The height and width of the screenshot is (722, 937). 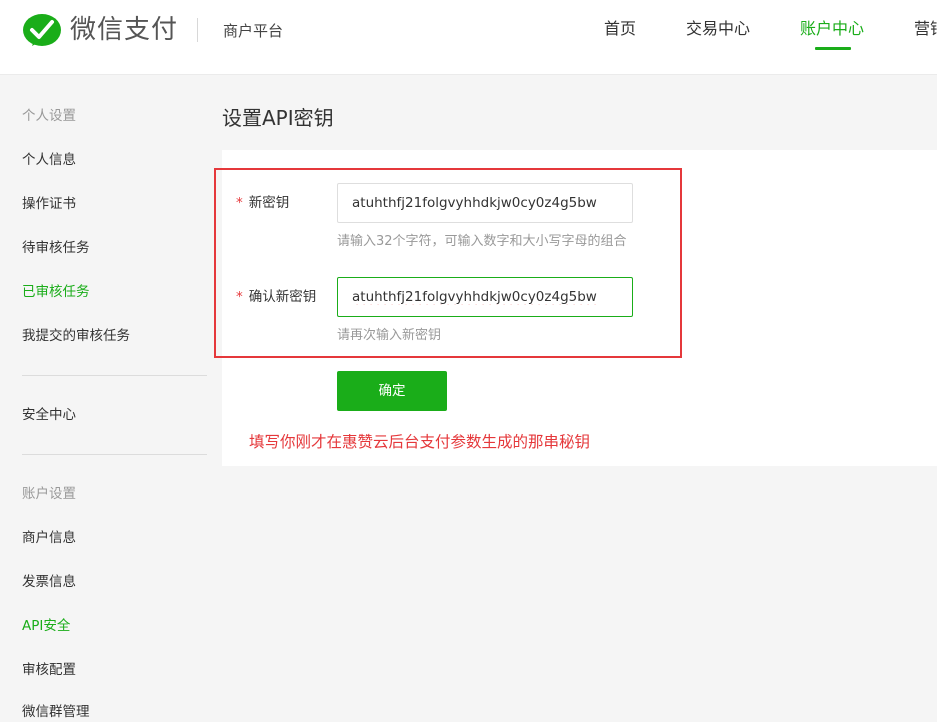 I want to click on nav-account-center: 账户中心, so click(x=832, y=29).